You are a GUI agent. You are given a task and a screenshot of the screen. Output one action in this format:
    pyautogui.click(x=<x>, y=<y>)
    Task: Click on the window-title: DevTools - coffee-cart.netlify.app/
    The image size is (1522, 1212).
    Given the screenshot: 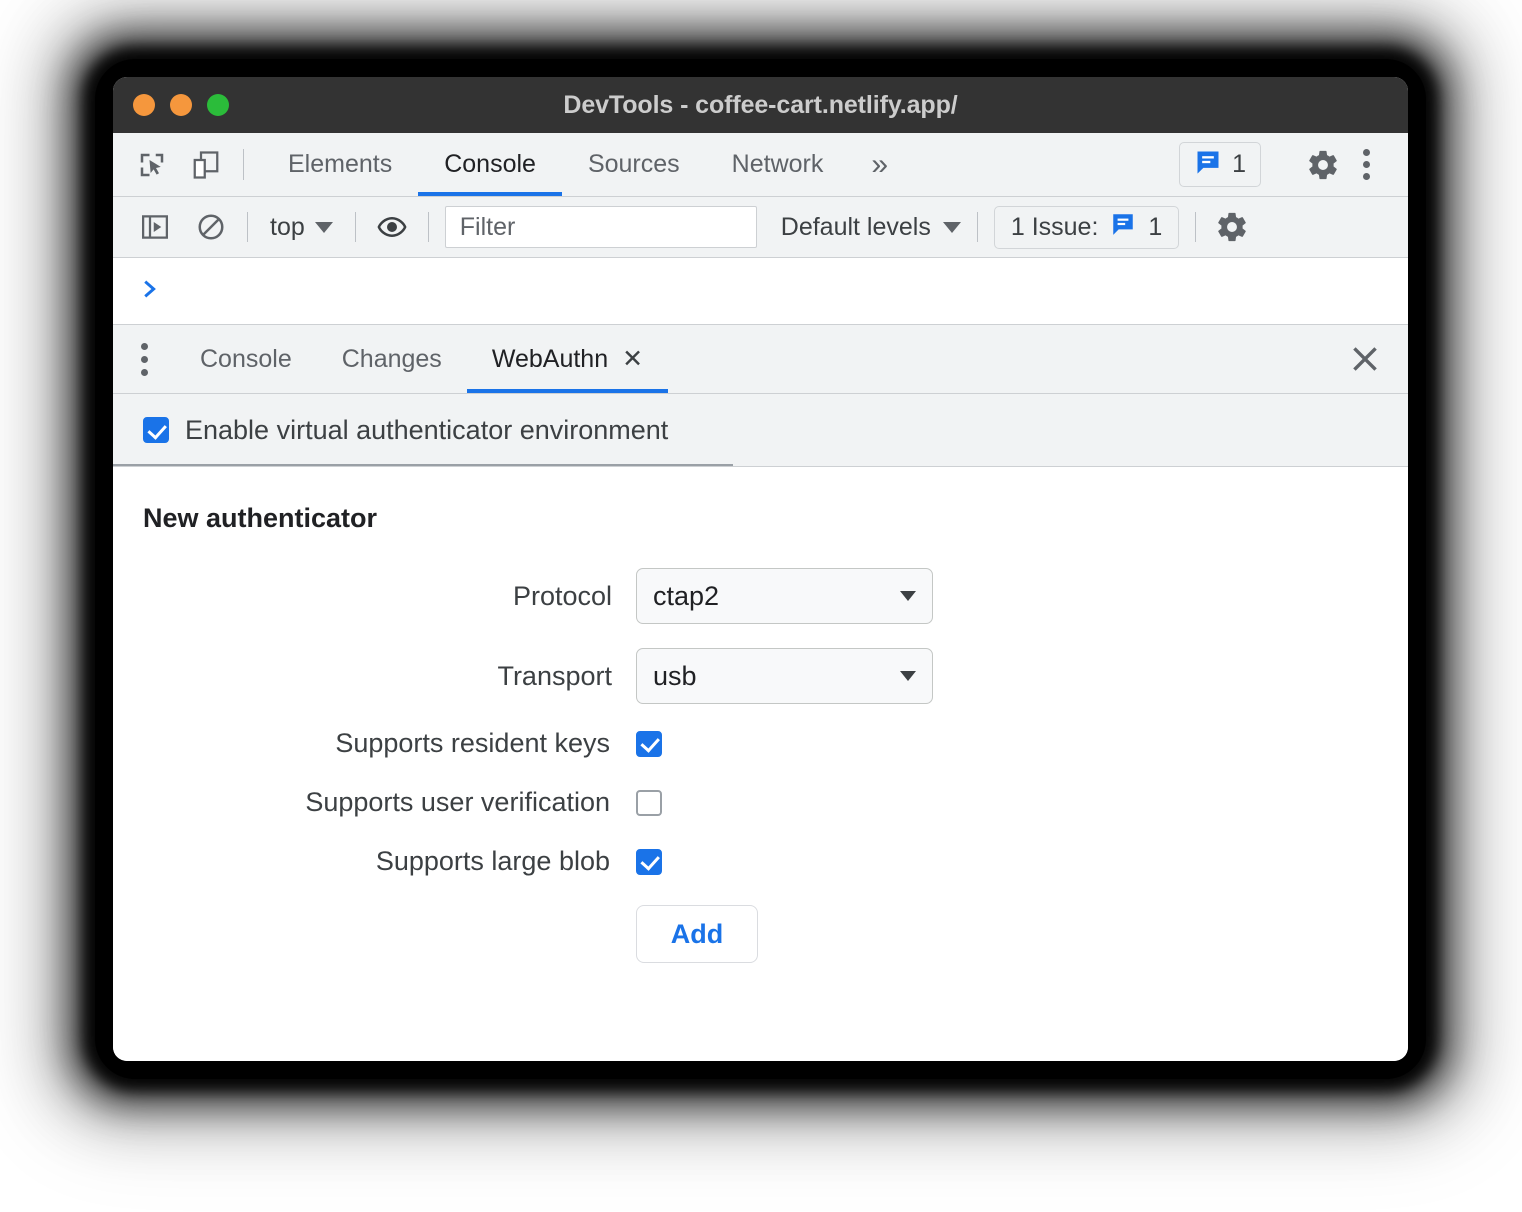 What is the action you would take?
    pyautogui.click(x=760, y=104)
    